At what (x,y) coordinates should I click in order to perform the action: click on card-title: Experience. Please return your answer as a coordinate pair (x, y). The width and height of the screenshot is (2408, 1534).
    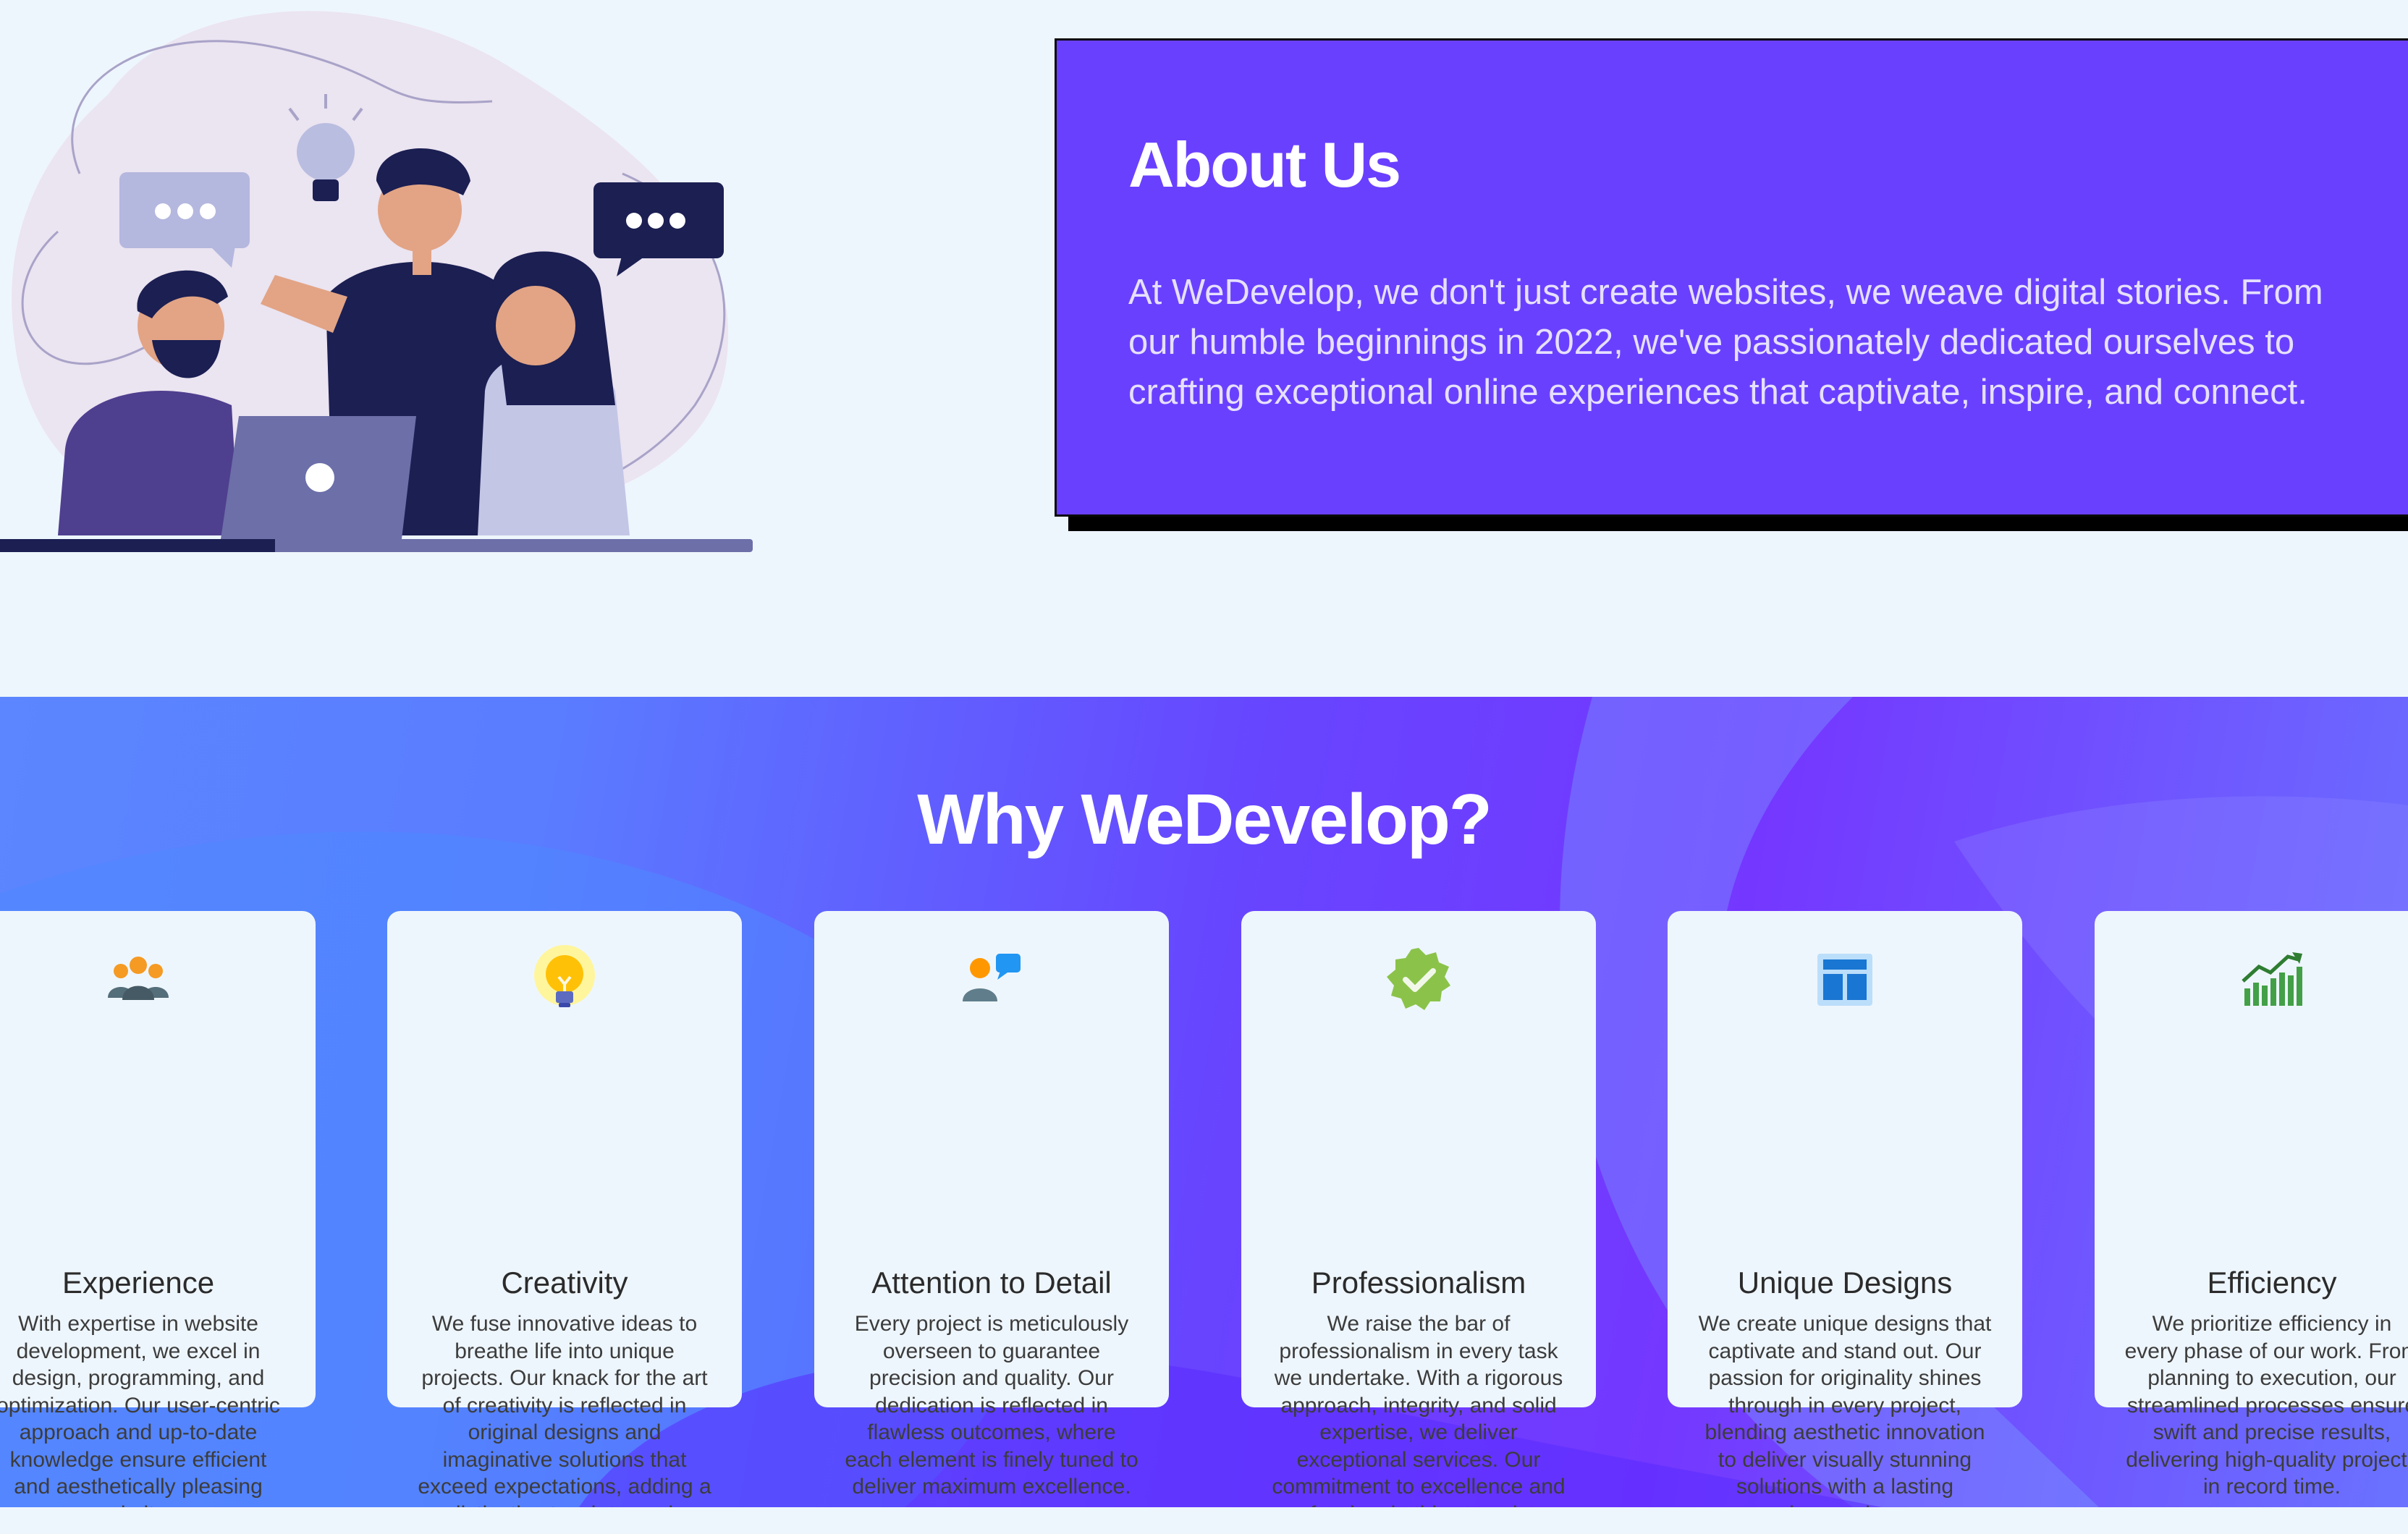
    Looking at the image, I should click on (138, 1283).